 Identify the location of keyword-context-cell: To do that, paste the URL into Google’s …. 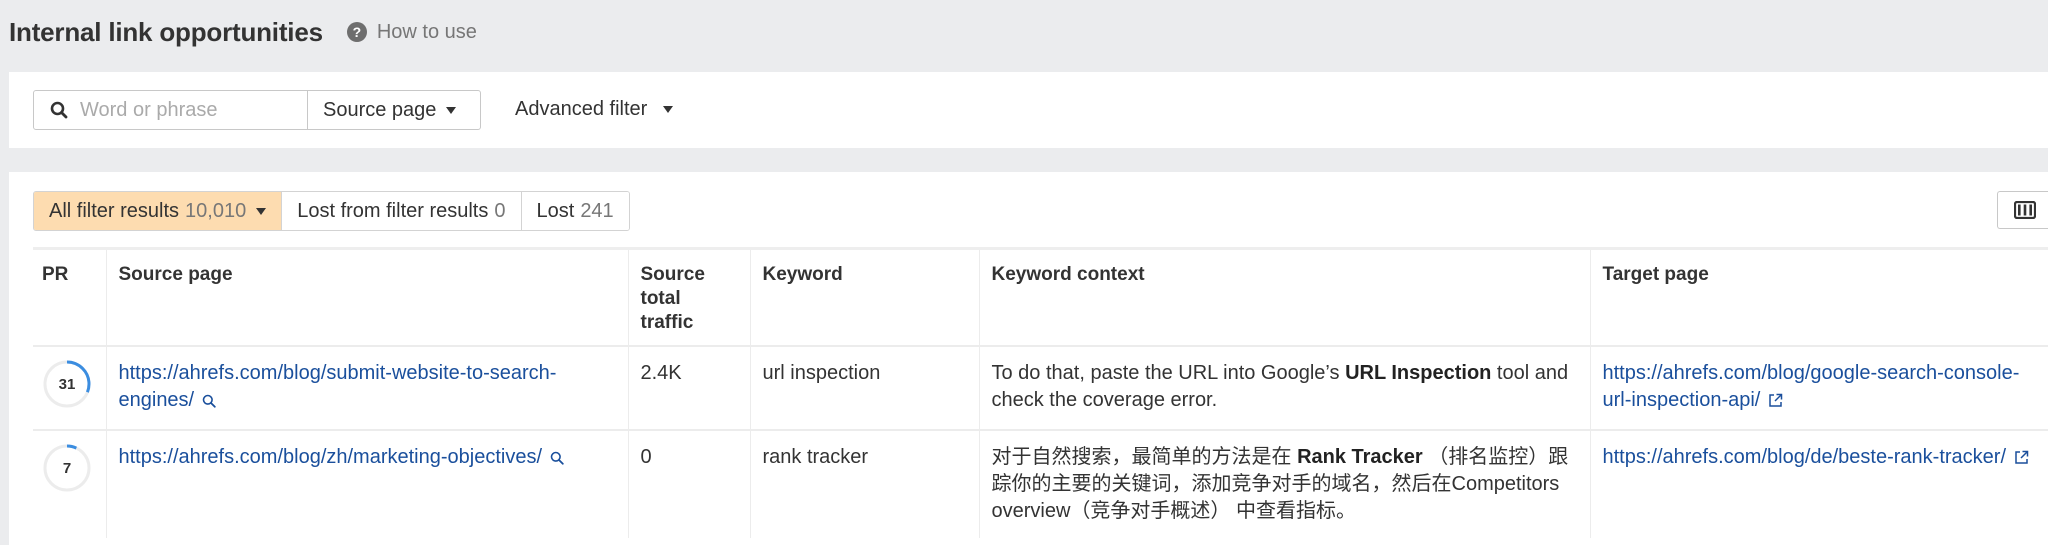
(1284, 388).